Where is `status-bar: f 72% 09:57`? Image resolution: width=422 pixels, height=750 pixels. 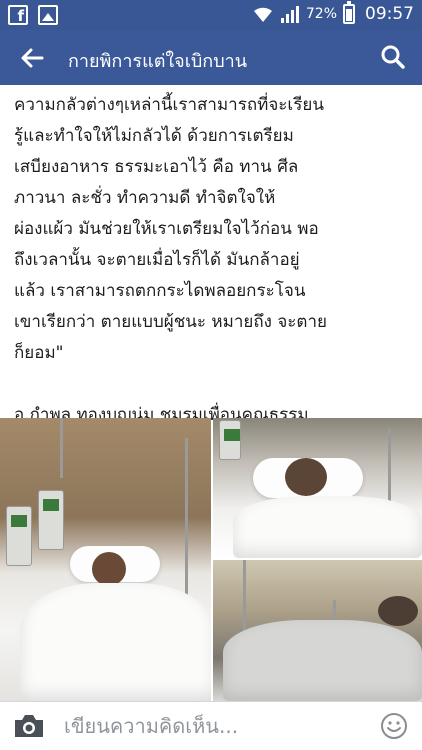 status-bar: f 72% 09:57 is located at coordinates (211, 15).